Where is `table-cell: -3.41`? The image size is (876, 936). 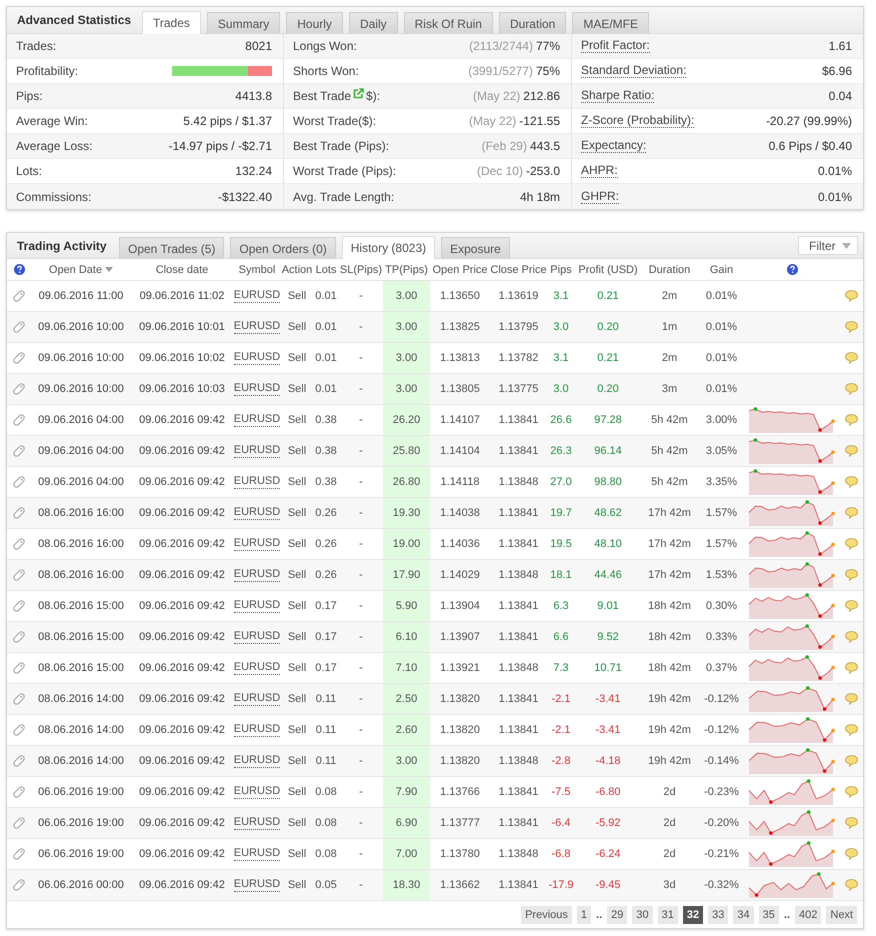 table-cell: -3.41 is located at coordinates (608, 699).